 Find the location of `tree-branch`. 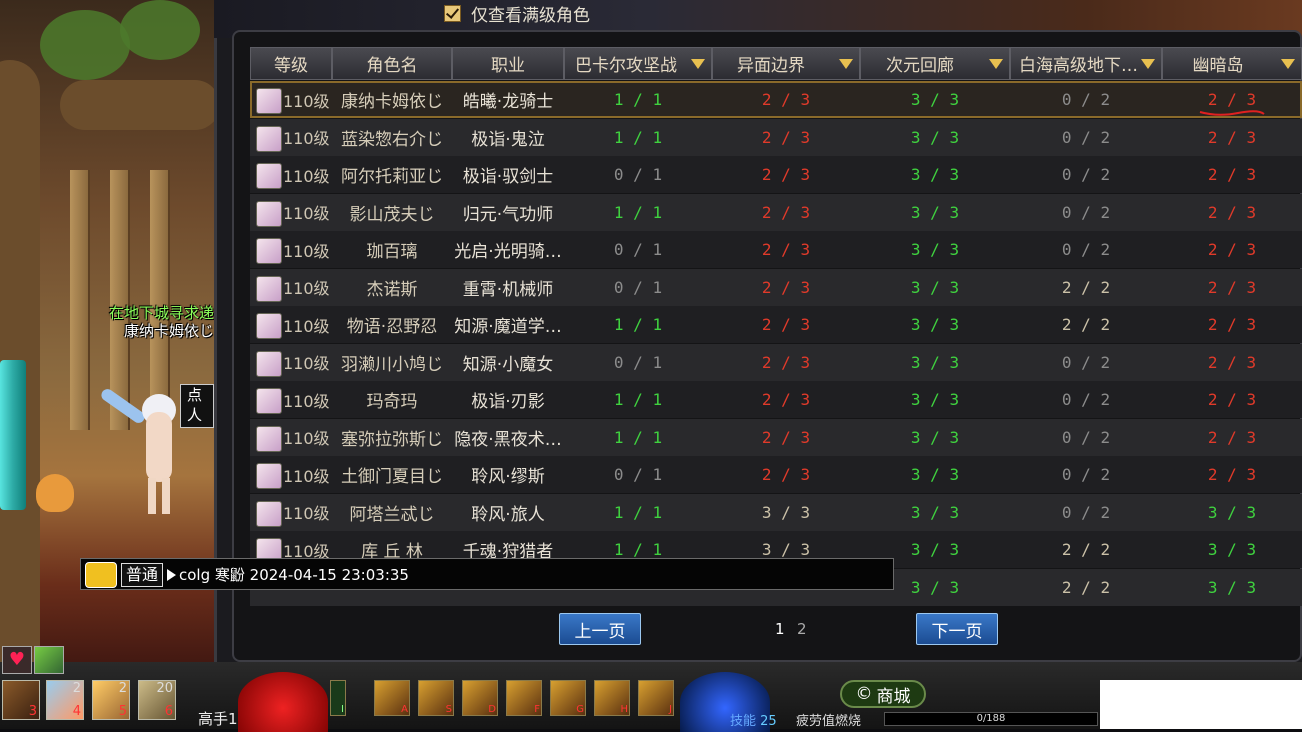

tree-branch is located at coordinates (137, 105).